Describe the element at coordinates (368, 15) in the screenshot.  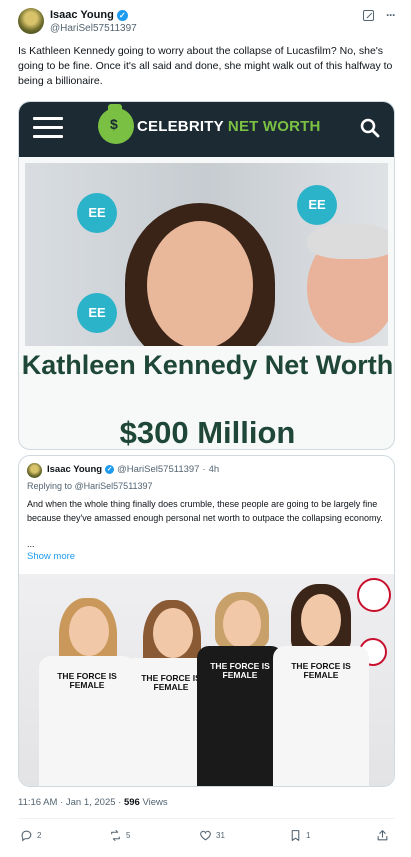
I see `grok-icon` at that location.